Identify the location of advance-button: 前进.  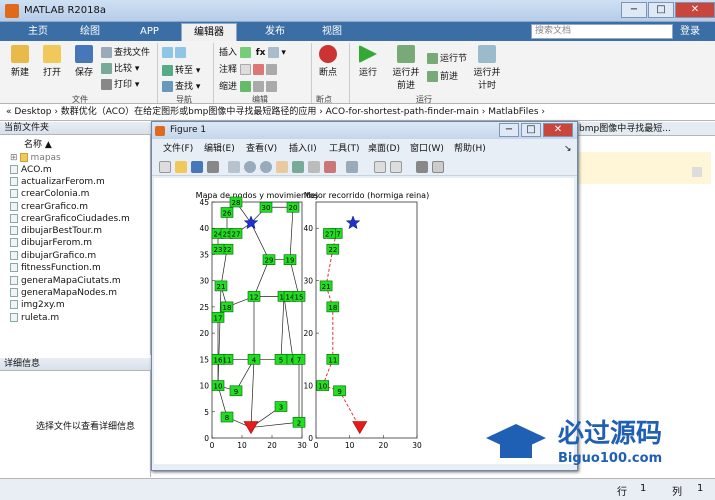
(442, 75).